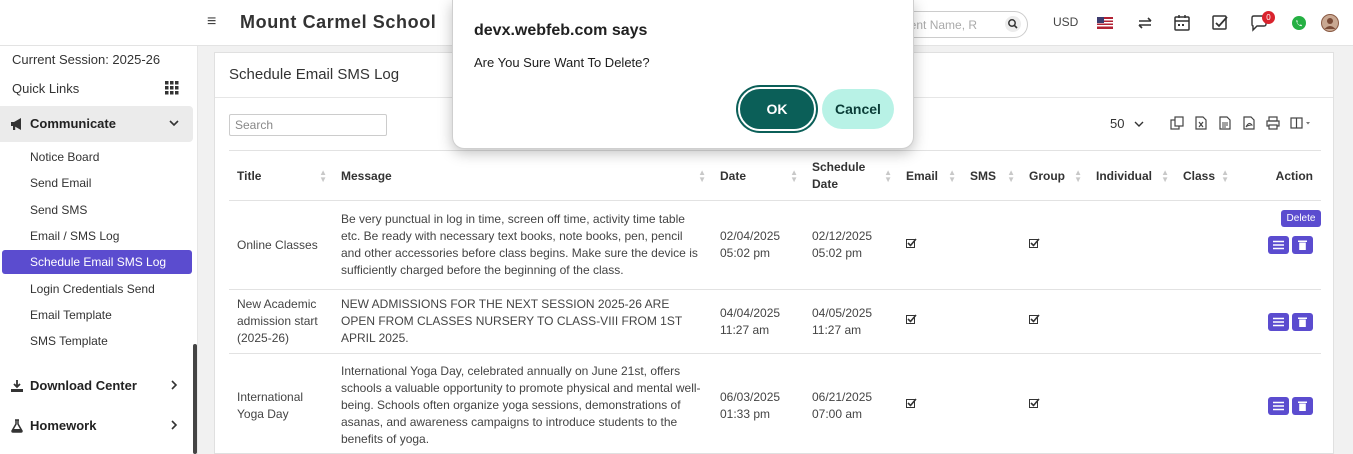 The width and height of the screenshot is (1353, 454). Describe the element at coordinates (97, 183) in the screenshot. I see `sidebar-item-send-email: Send Email` at that location.